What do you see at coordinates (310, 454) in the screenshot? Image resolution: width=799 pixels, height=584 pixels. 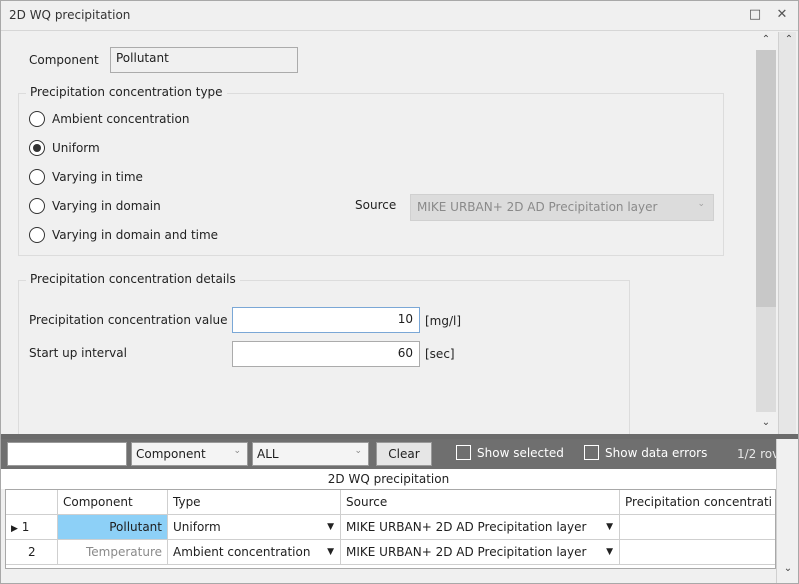 I see `filter-value-select: ALL ⌄` at bounding box center [310, 454].